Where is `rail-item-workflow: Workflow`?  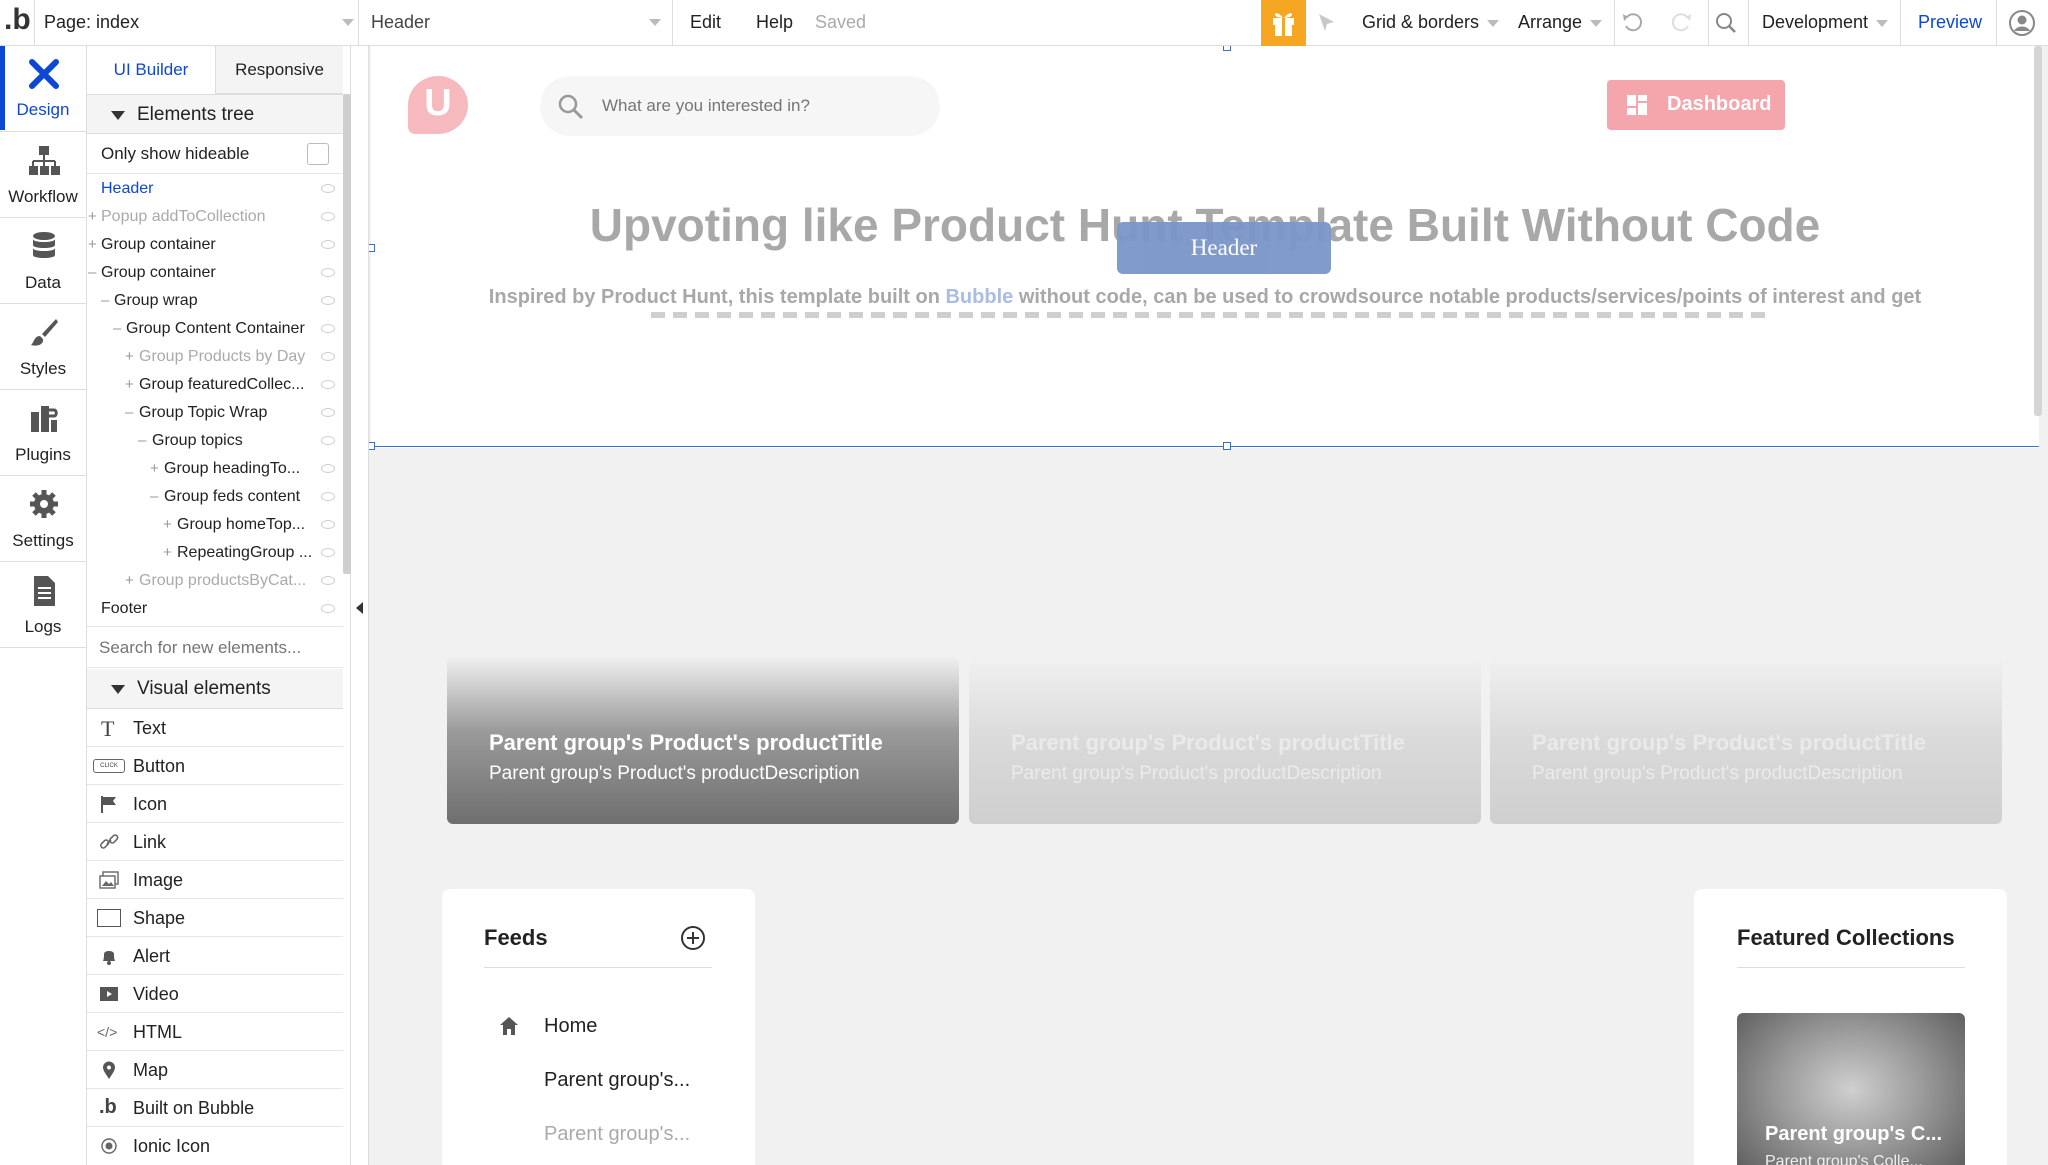 rail-item-workflow: Workflow is located at coordinates (43, 174).